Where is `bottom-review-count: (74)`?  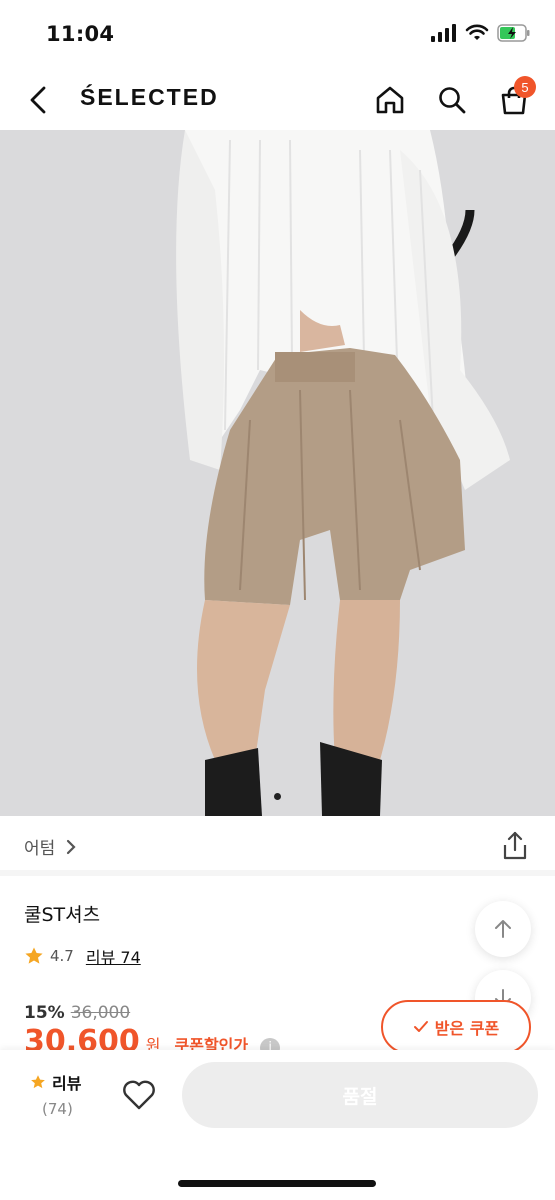
bottom-review-count: (74) is located at coordinates (57, 1109).